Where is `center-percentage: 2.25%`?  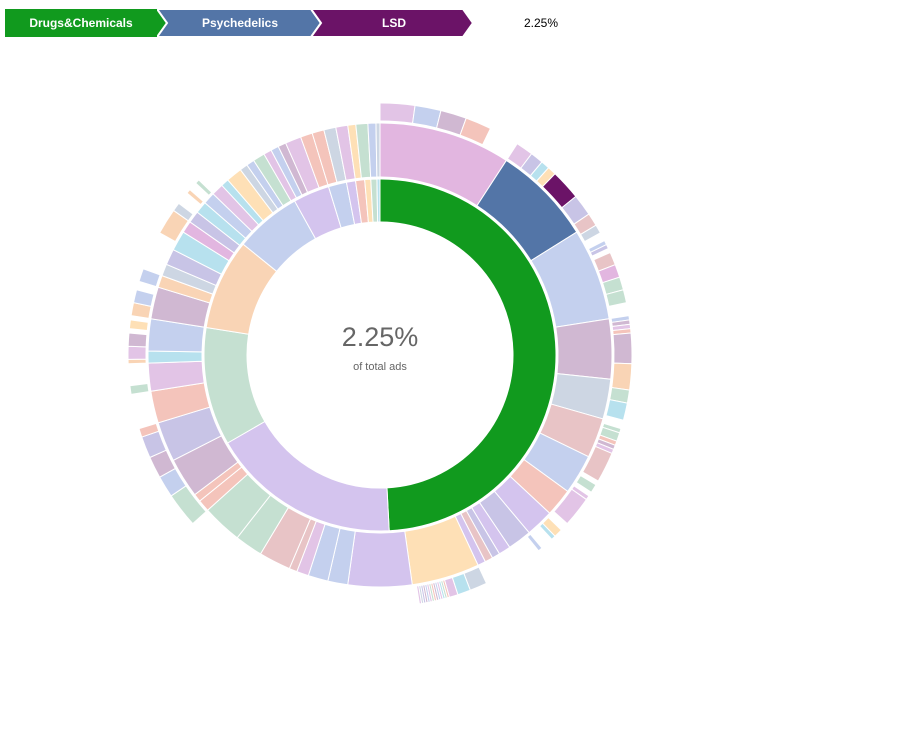 center-percentage: 2.25% is located at coordinates (380, 337).